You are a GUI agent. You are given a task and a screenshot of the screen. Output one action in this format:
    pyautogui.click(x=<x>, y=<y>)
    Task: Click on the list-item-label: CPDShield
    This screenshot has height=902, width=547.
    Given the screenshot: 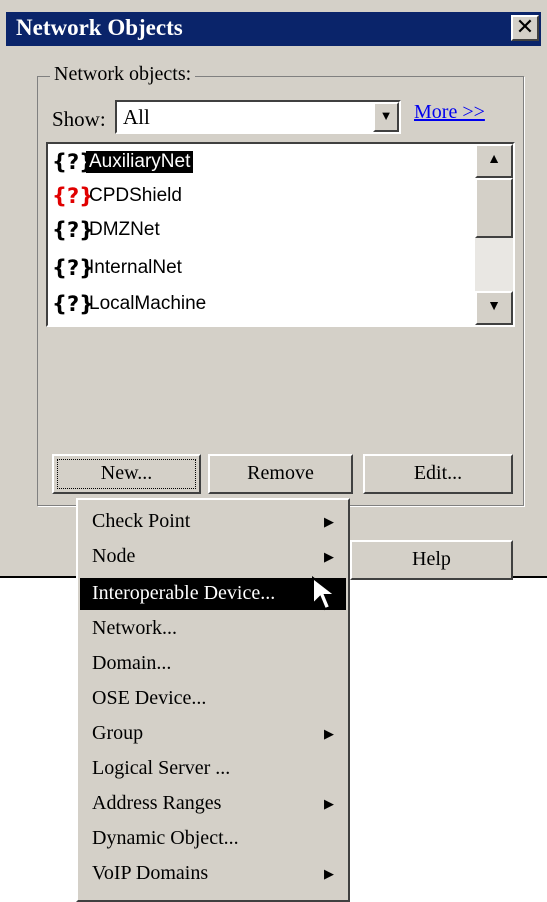 What is the action you would take?
    pyautogui.click(x=135, y=195)
    